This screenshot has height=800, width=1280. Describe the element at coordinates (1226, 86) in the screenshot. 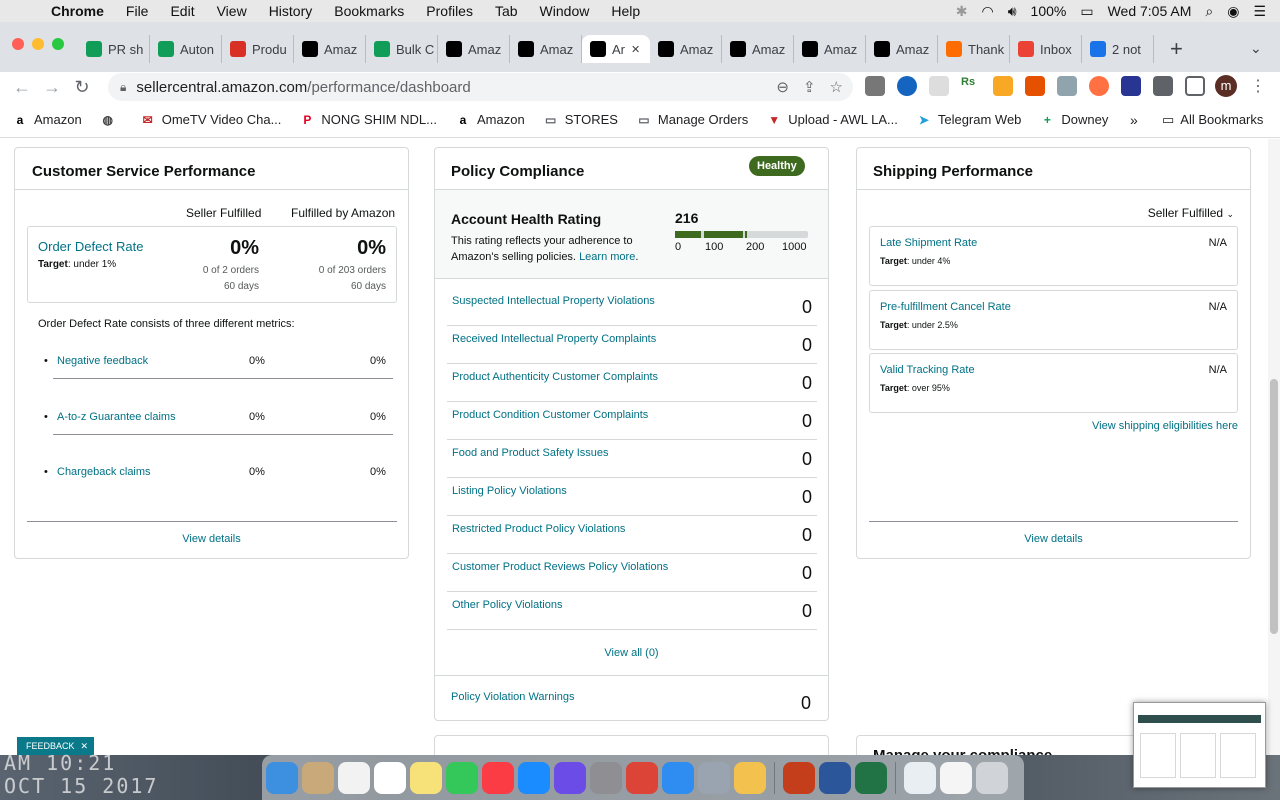

I see `profile-avatar: m` at that location.